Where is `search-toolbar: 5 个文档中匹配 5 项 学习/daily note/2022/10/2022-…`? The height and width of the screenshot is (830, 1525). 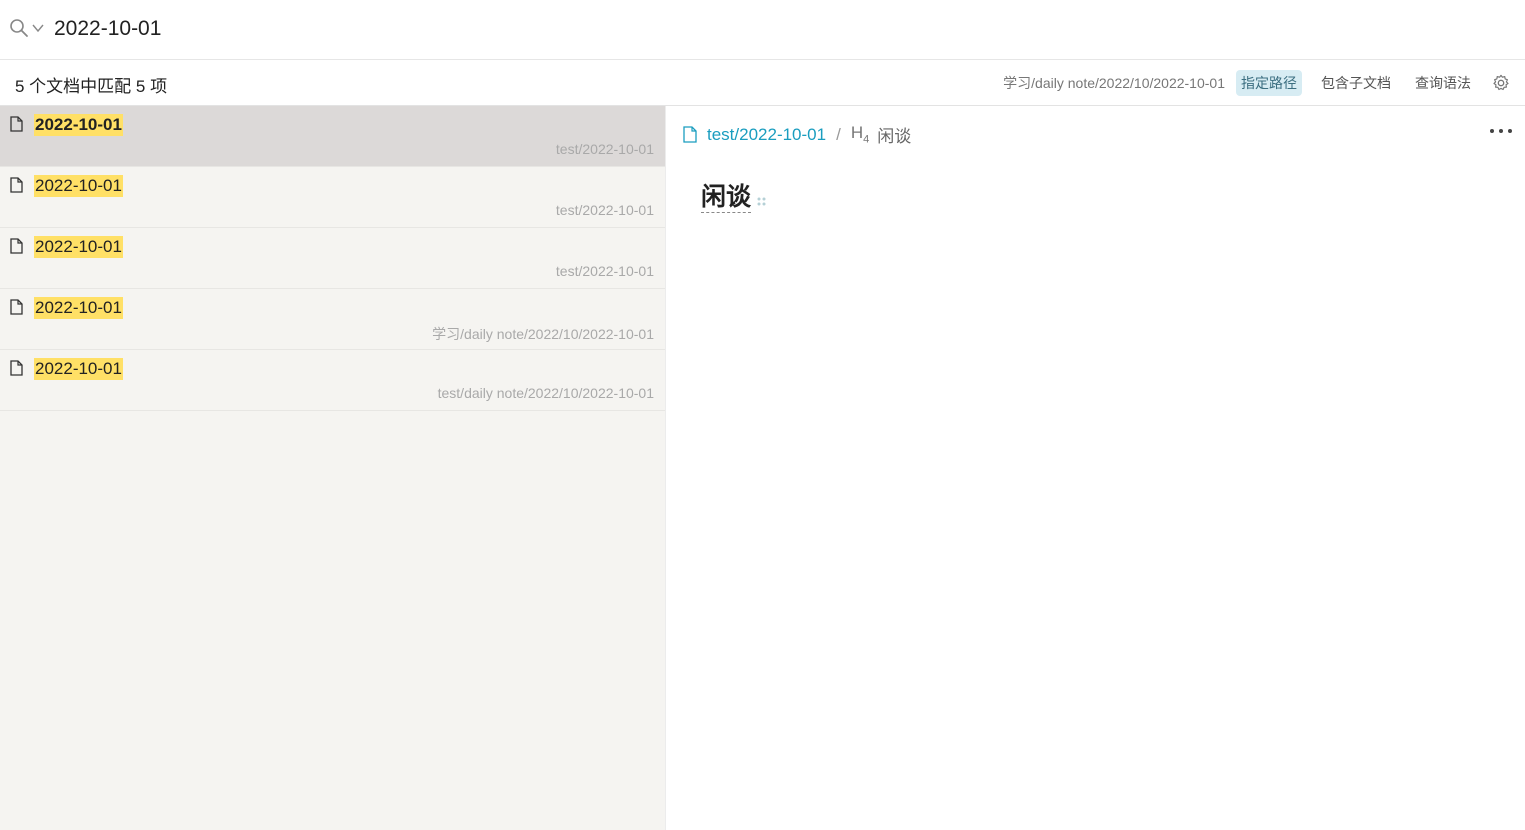
search-toolbar: 5 个文档中匹配 5 项 学习/daily note/2022/10/2022-… is located at coordinates (762, 83).